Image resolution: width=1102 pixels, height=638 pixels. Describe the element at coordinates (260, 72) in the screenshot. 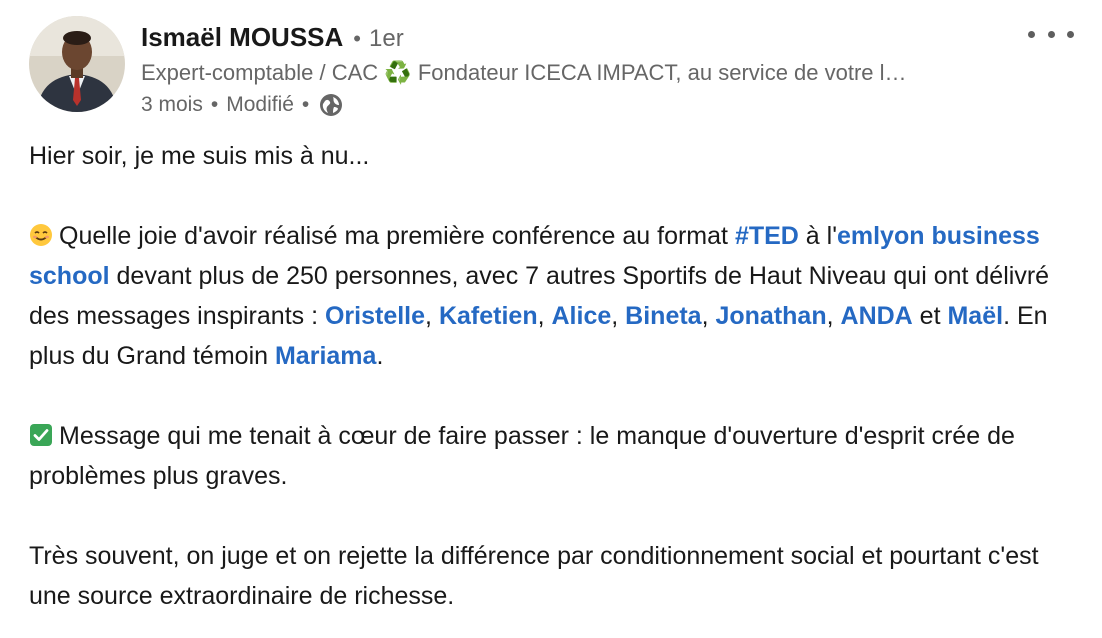

I see `headline-part-1: Expert-comptable / CAC` at that location.